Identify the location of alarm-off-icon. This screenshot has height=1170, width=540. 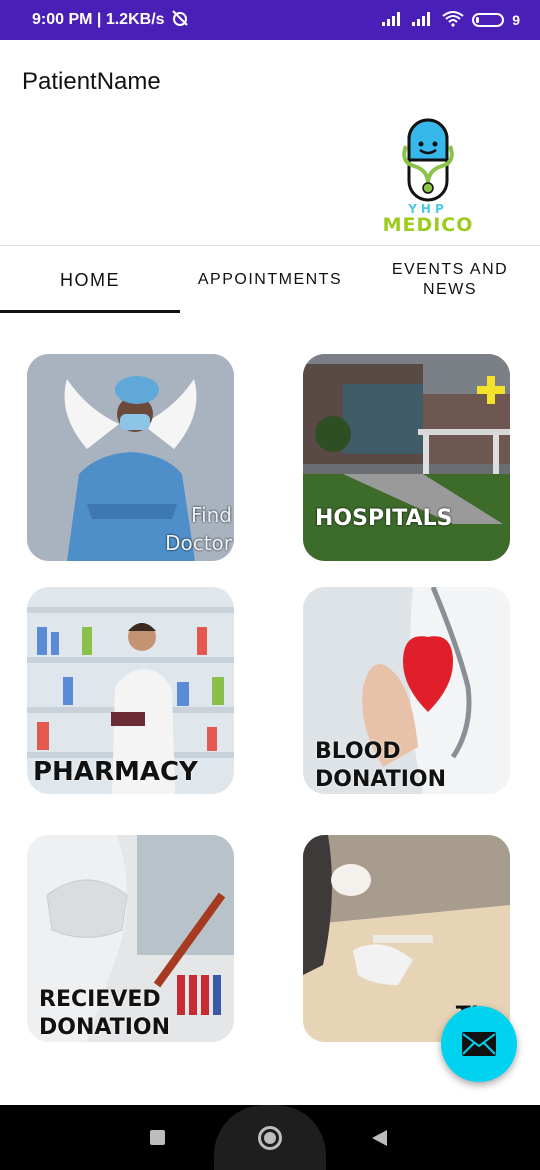
(180, 20).